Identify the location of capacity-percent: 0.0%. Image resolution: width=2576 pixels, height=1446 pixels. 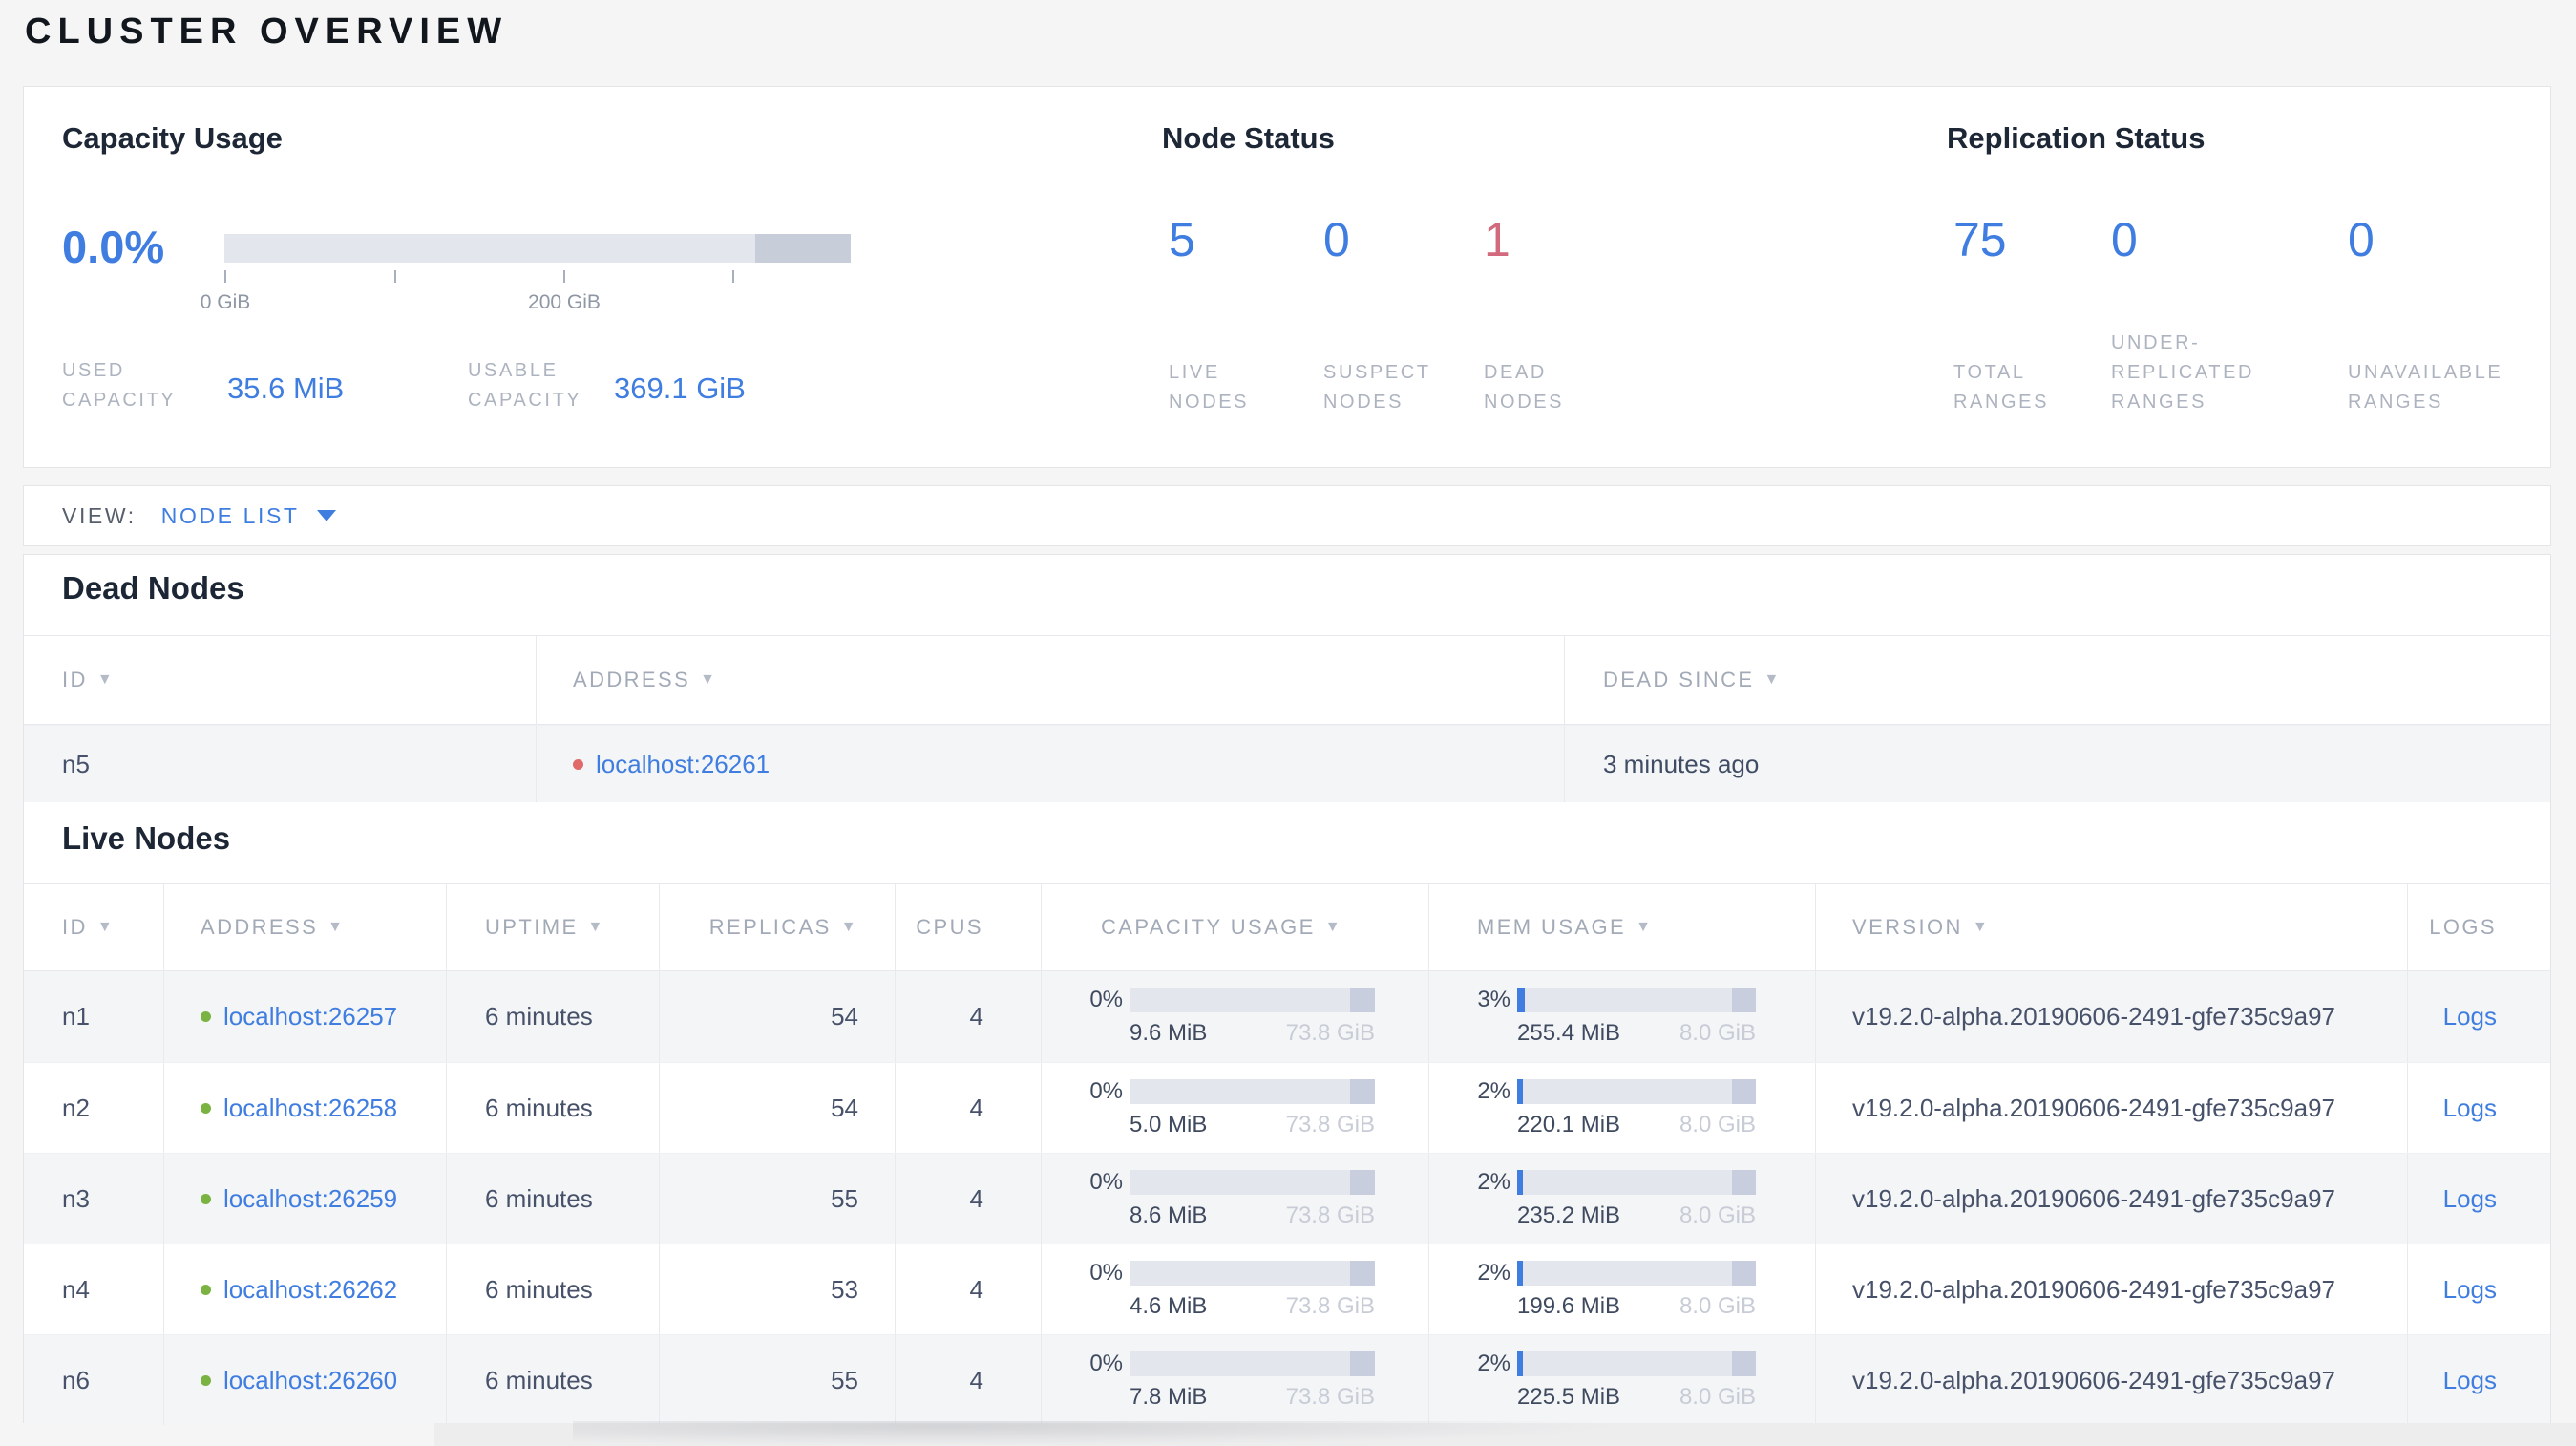
(113, 247).